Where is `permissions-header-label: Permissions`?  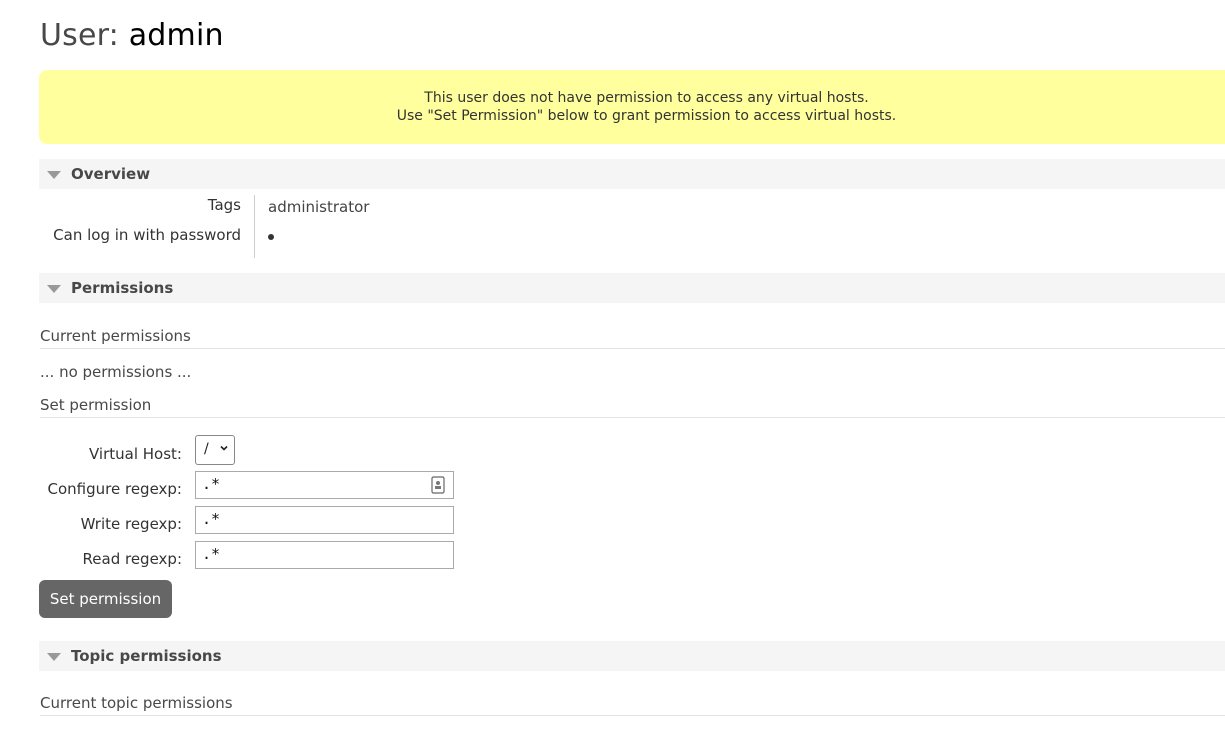
permissions-header-label: Permissions is located at coordinates (122, 288).